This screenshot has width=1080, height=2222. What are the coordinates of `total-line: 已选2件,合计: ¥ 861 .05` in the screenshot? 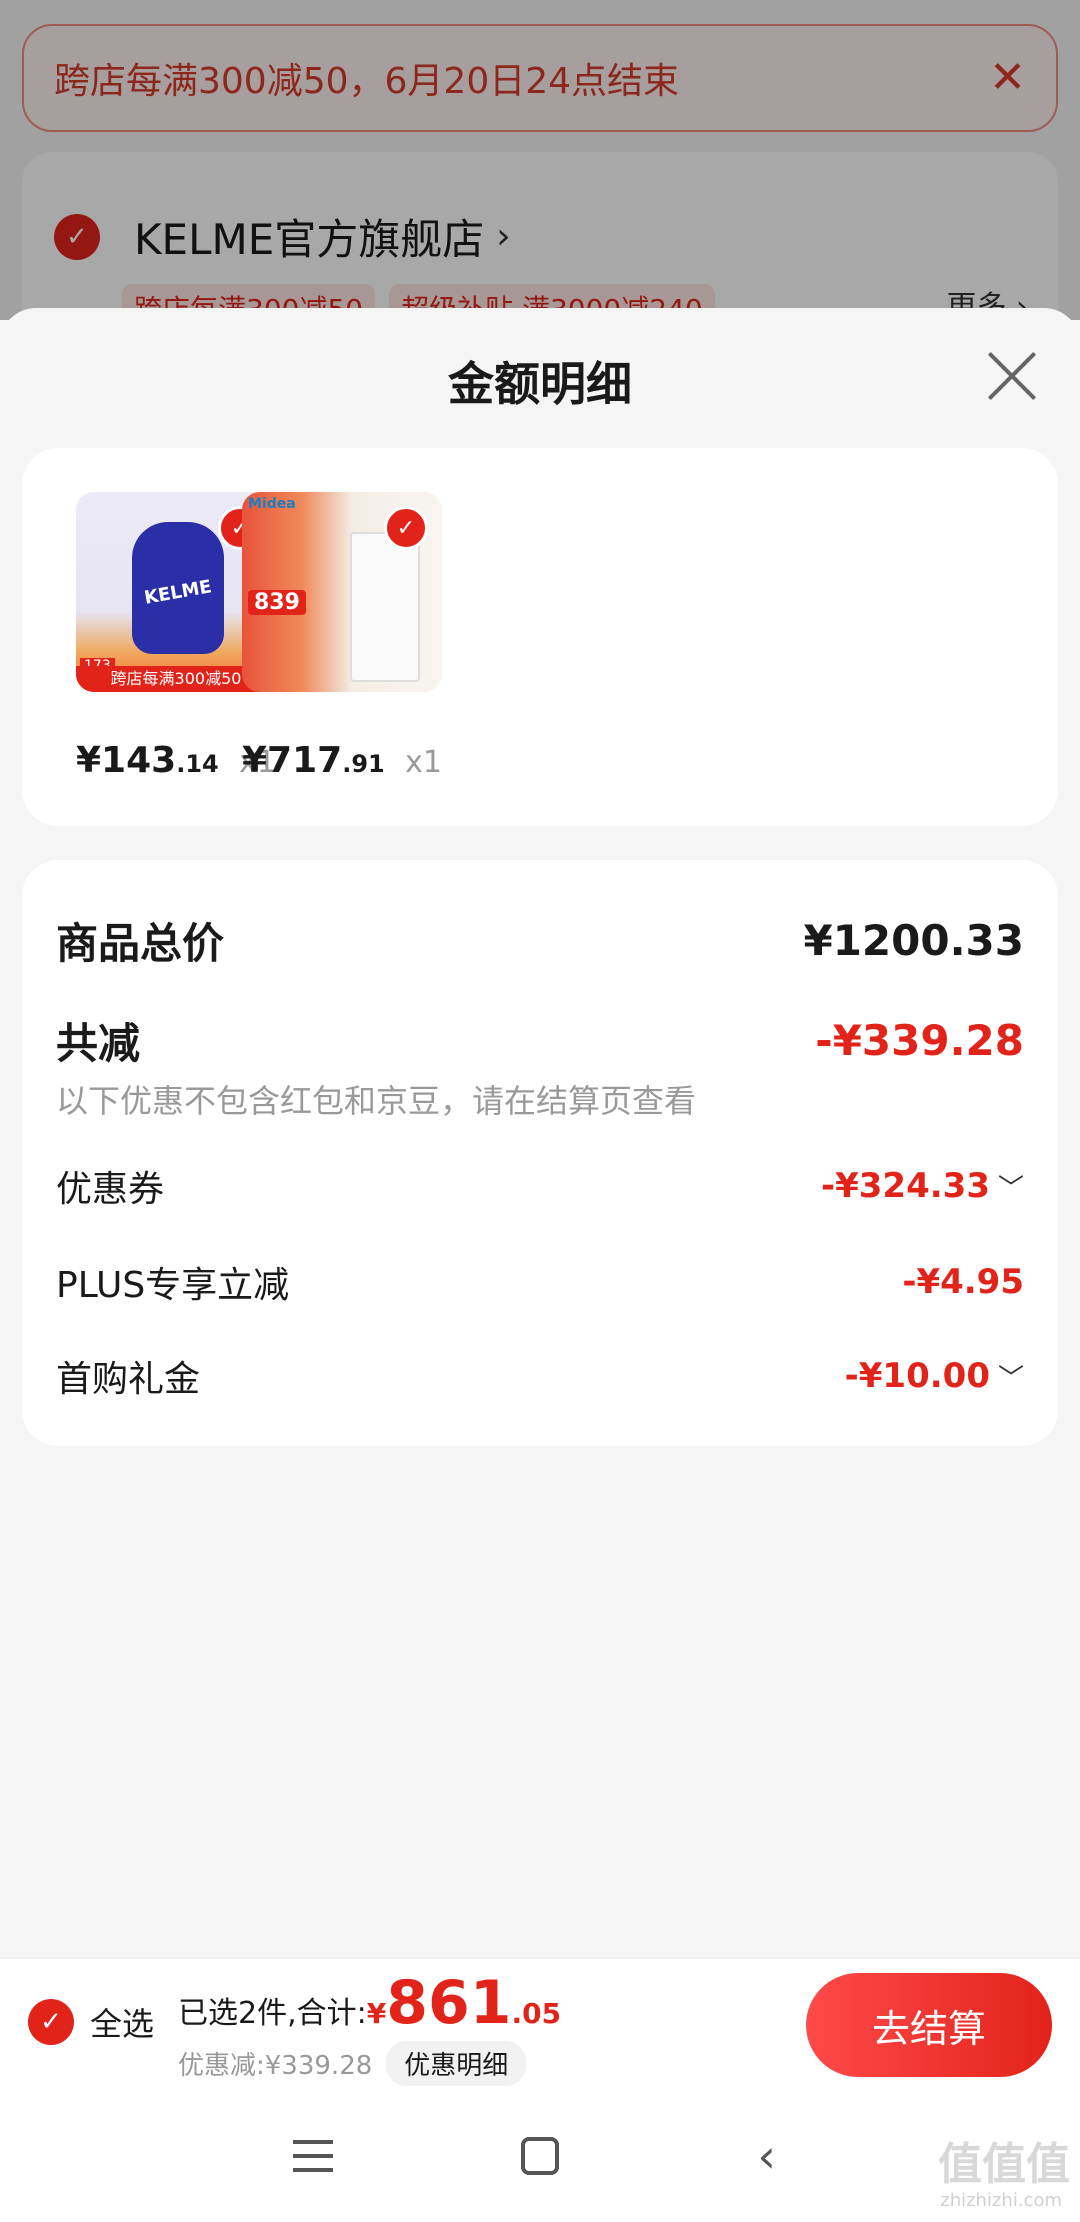 It's located at (369, 2003).